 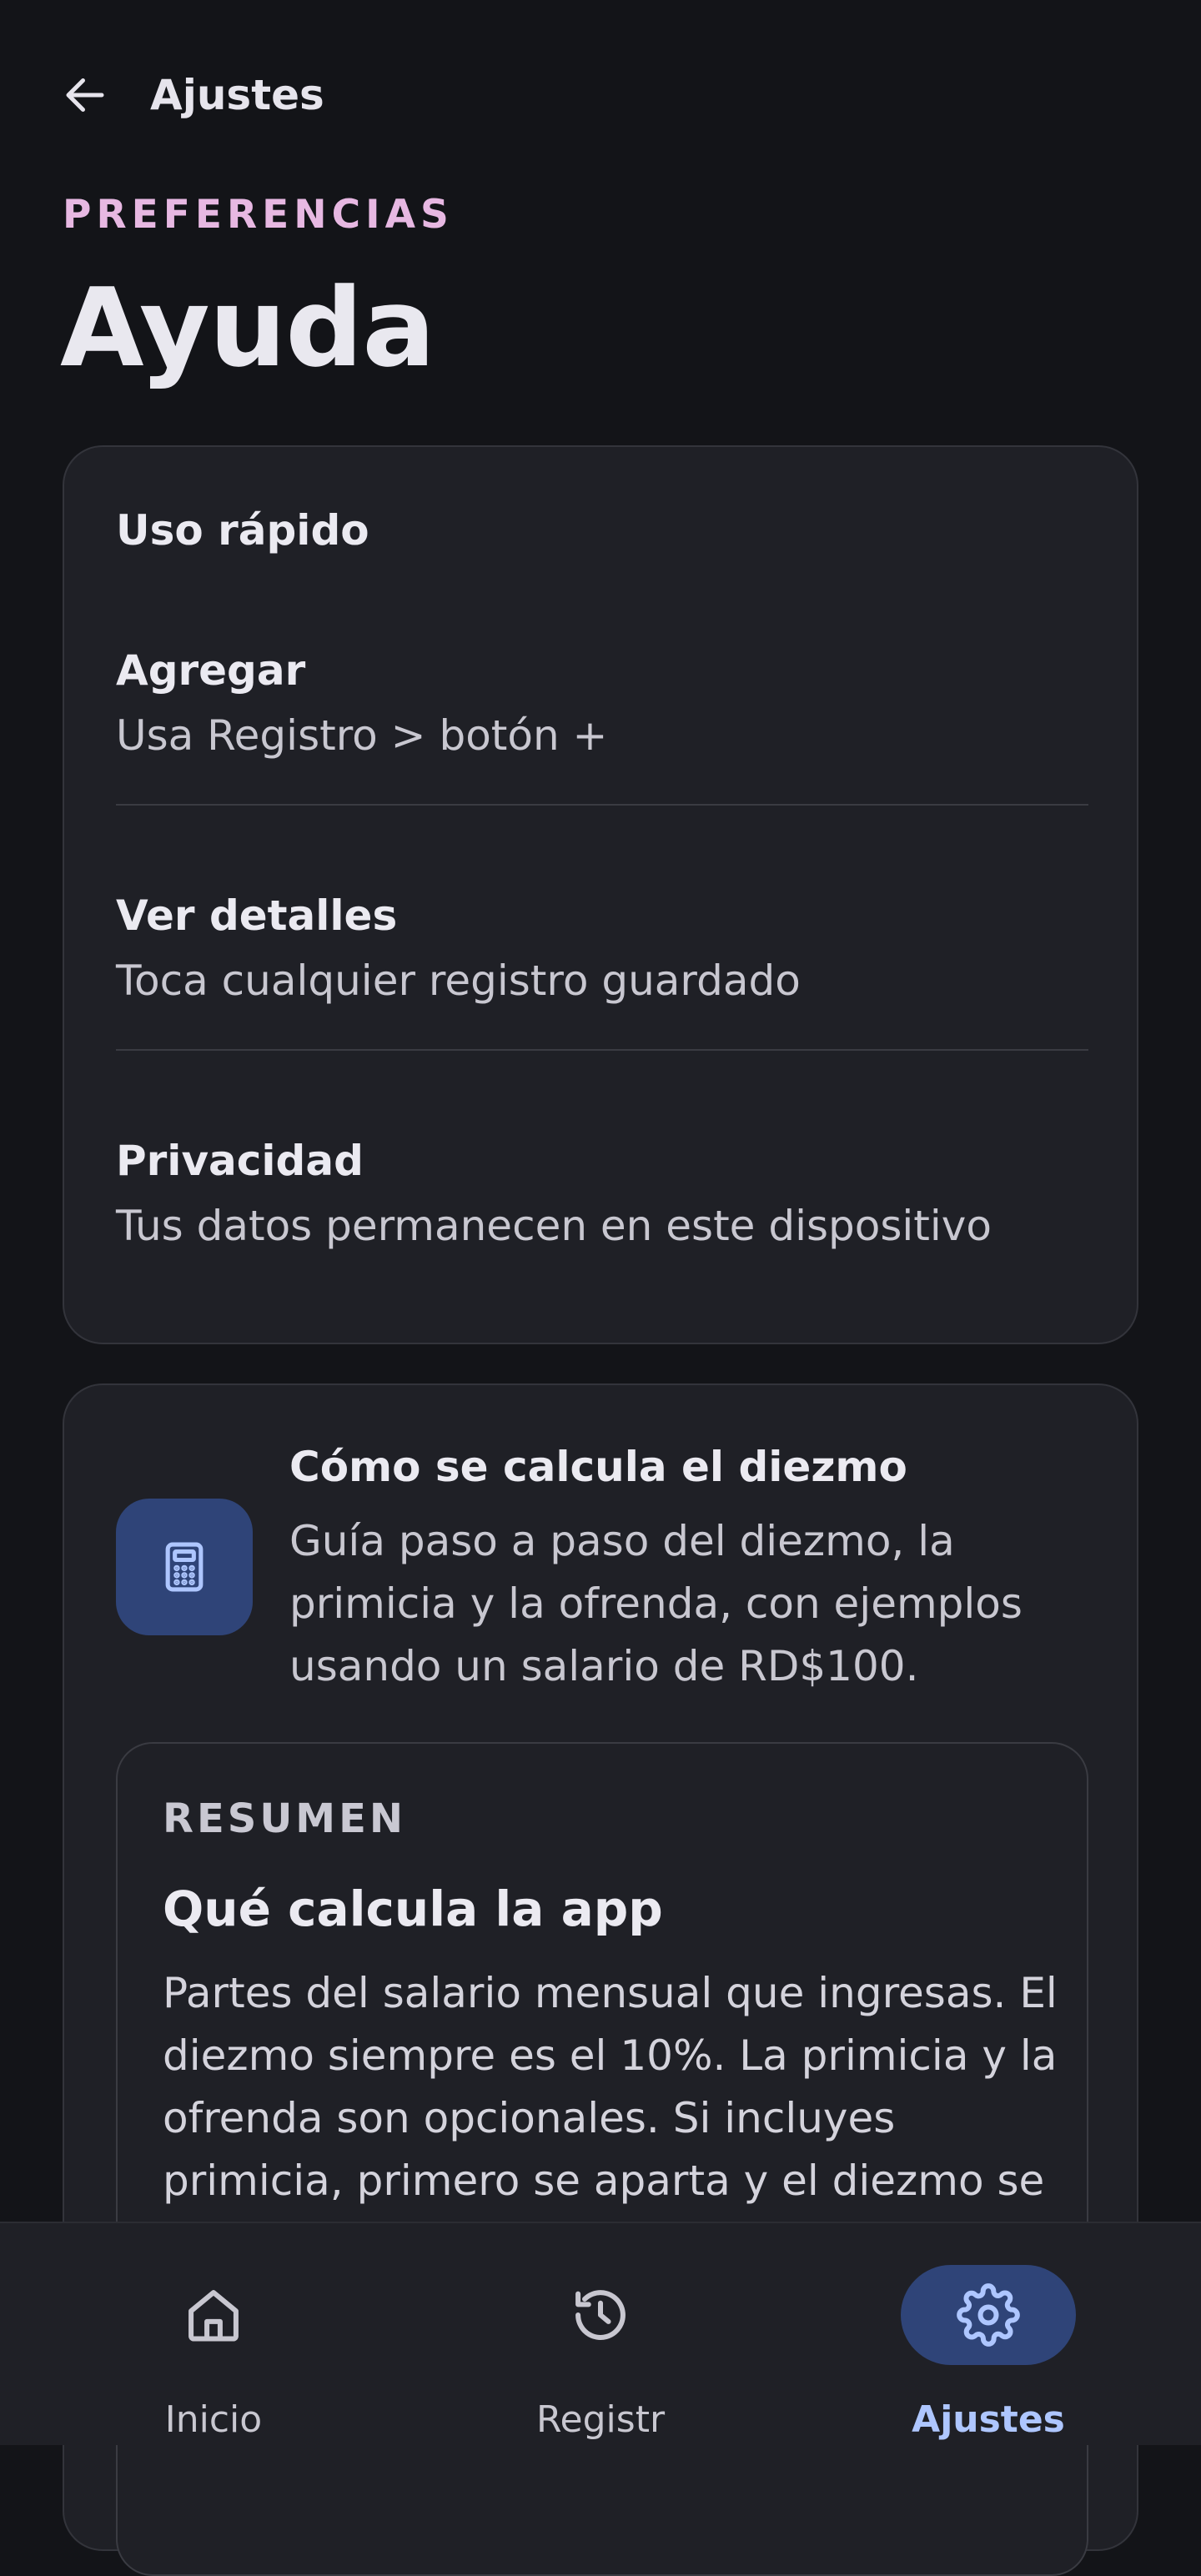 What do you see at coordinates (458, 981) in the screenshot?
I see `help-item-description: Toca cualquier registro guardado` at bounding box center [458, 981].